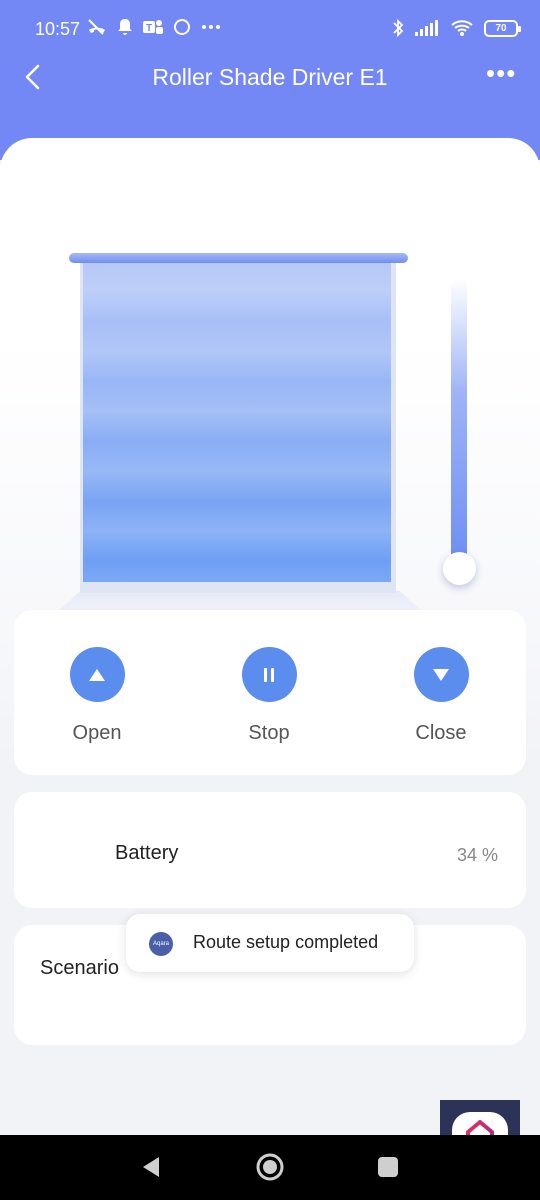  I want to click on circle-icon, so click(182, 27).